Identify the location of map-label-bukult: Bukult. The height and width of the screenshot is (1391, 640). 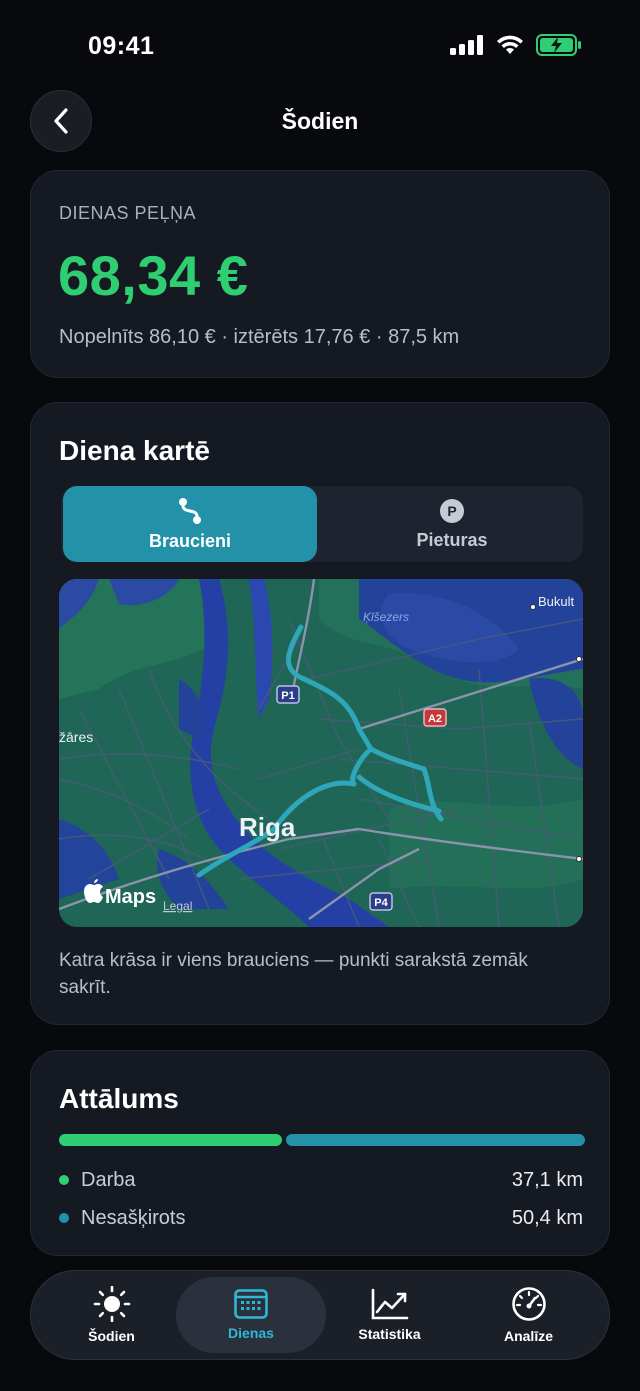
(556, 601).